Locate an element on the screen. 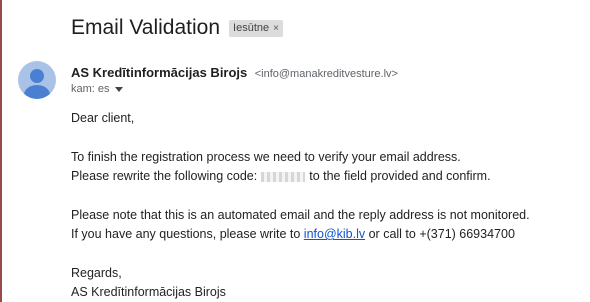 This screenshot has height=302, width=590. window-edge is located at coordinates (1, 151).